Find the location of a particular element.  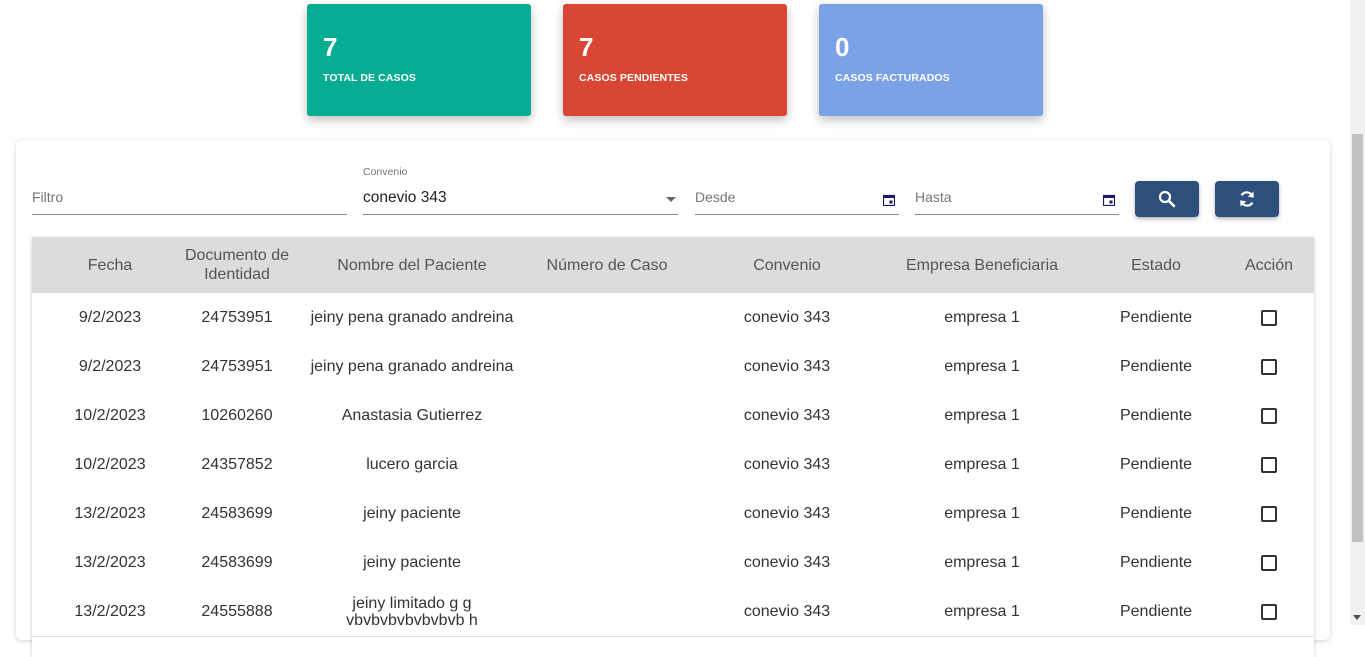

col-documento: Documento de Identidad is located at coordinates (237, 265).